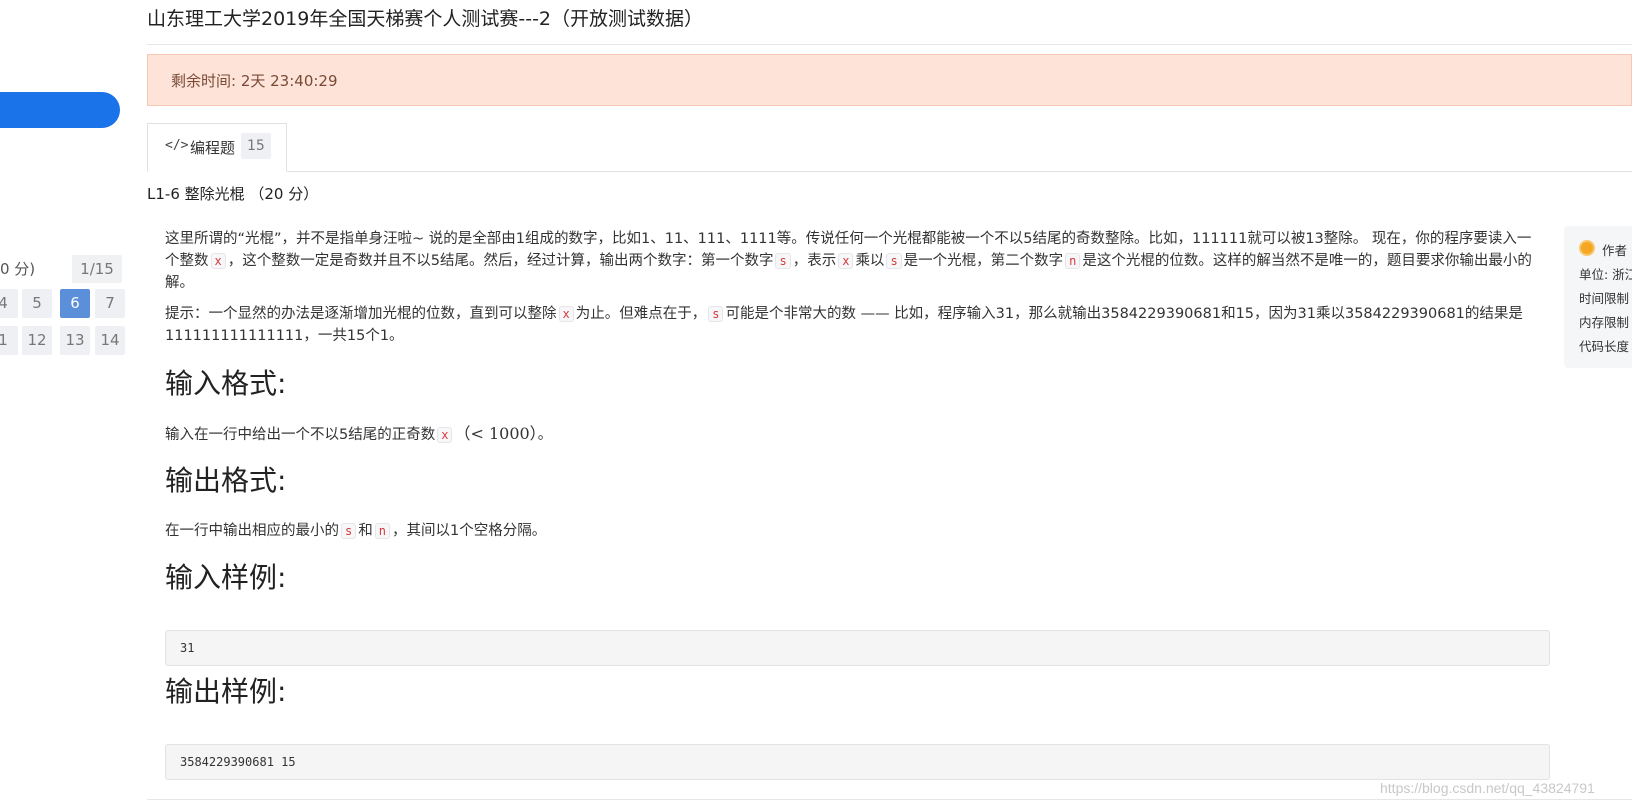 The image size is (1632, 809). What do you see at coordinates (110, 340) in the screenshot?
I see `question-number-14: 14` at bounding box center [110, 340].